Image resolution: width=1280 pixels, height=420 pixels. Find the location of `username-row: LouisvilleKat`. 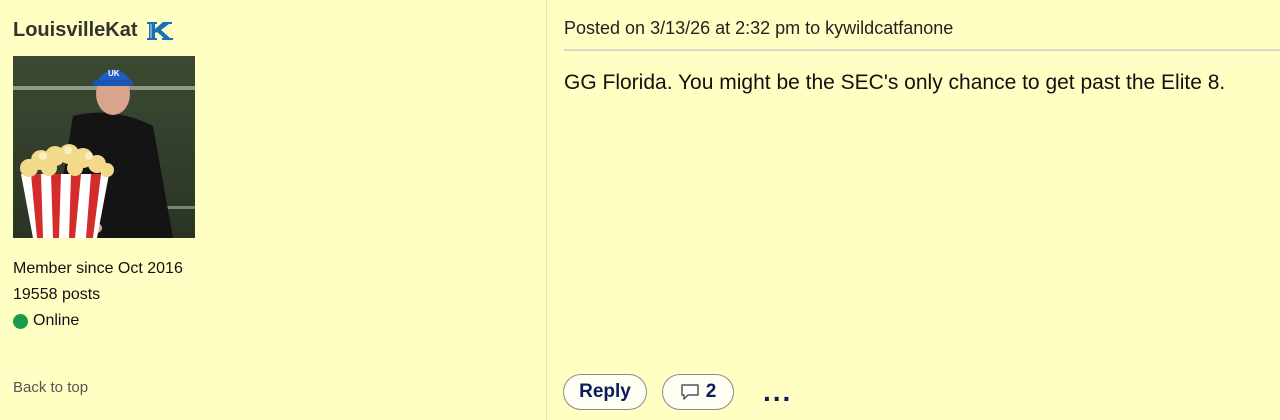

username-row: LouisvilleKat is located at coordinates (95, 30).